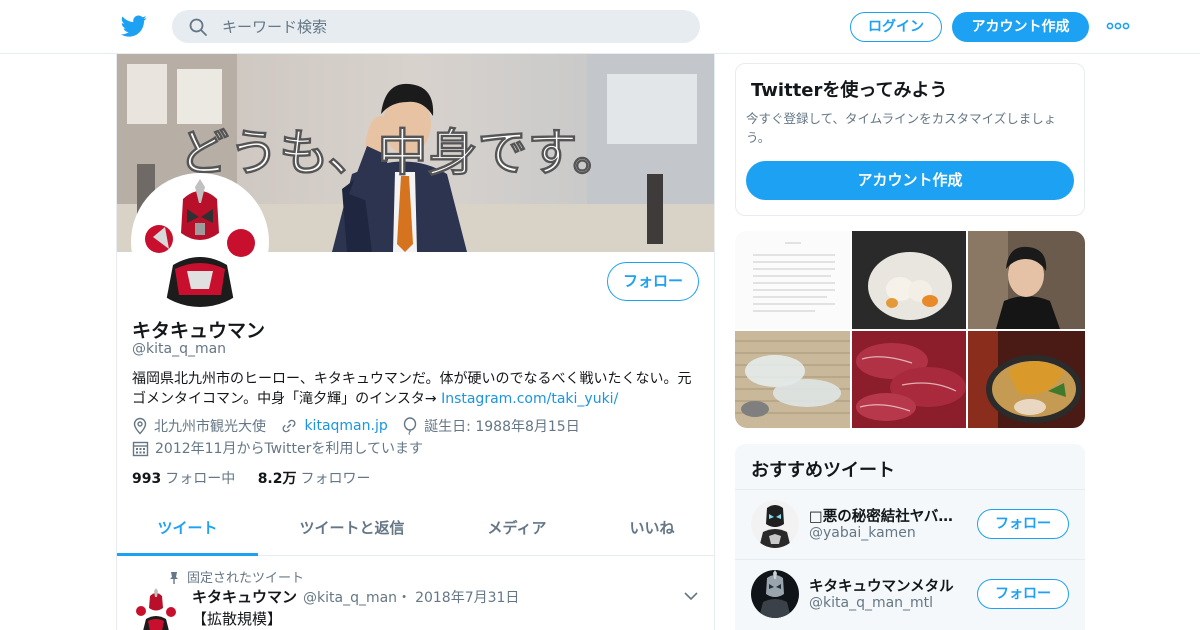  Describe the element at coordinates (452, 26) in the screenshot. I see `search-input` at that location.